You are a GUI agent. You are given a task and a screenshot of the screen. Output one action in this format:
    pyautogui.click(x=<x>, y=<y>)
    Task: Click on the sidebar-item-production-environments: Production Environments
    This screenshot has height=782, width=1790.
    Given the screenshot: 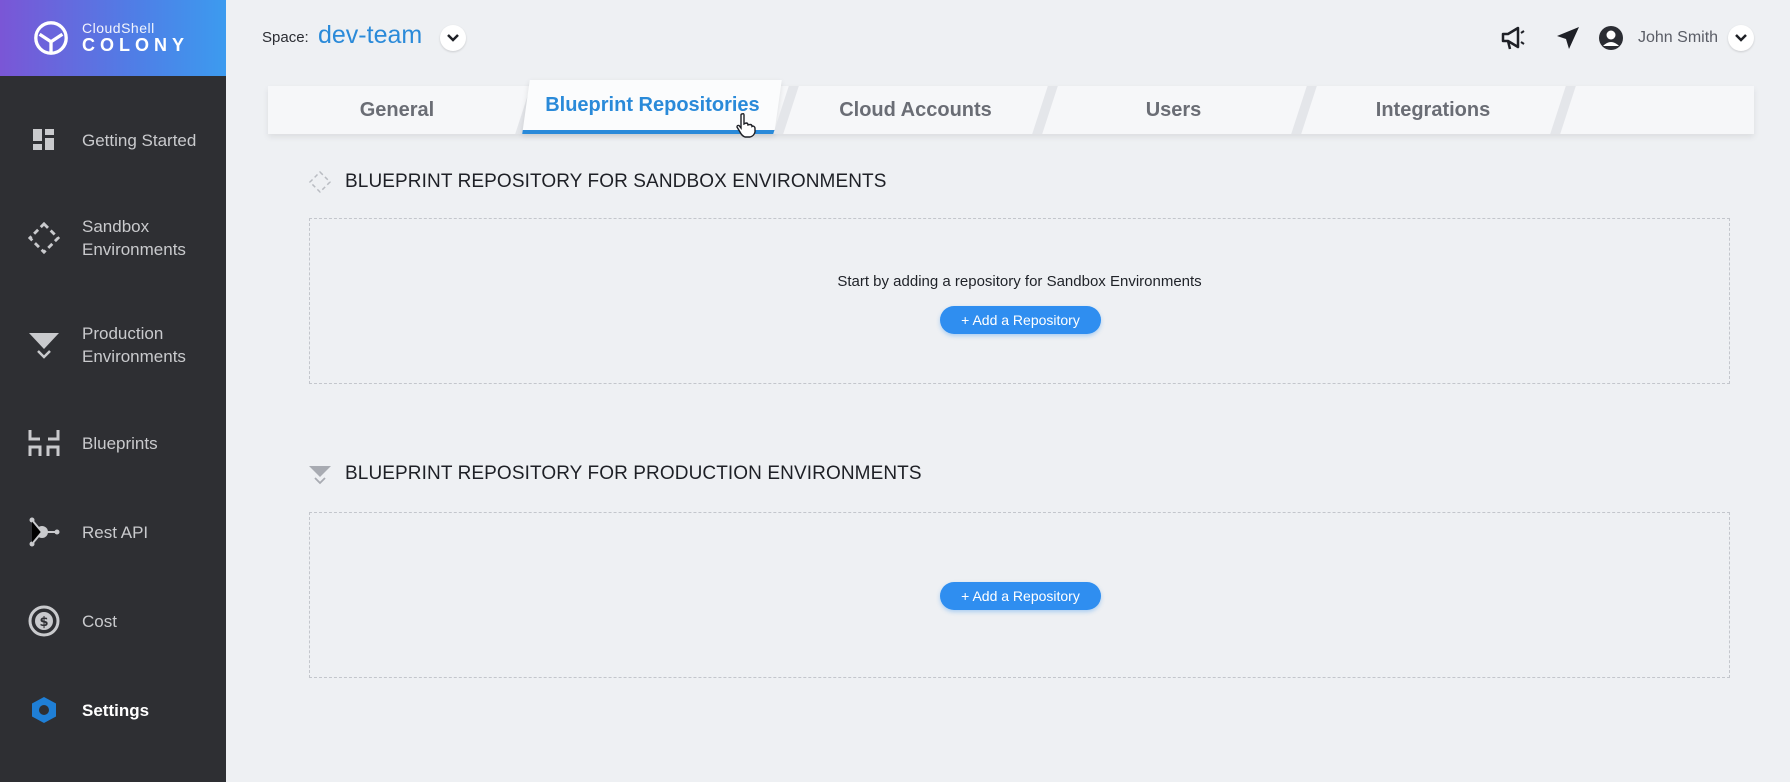 What is the action you would take?
    pyautogui.click(x=113, y=345)
    